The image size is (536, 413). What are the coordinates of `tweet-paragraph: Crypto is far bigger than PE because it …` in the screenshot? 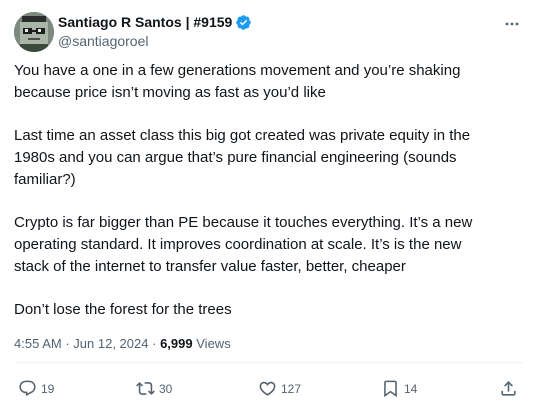 It's located at (243, 244).